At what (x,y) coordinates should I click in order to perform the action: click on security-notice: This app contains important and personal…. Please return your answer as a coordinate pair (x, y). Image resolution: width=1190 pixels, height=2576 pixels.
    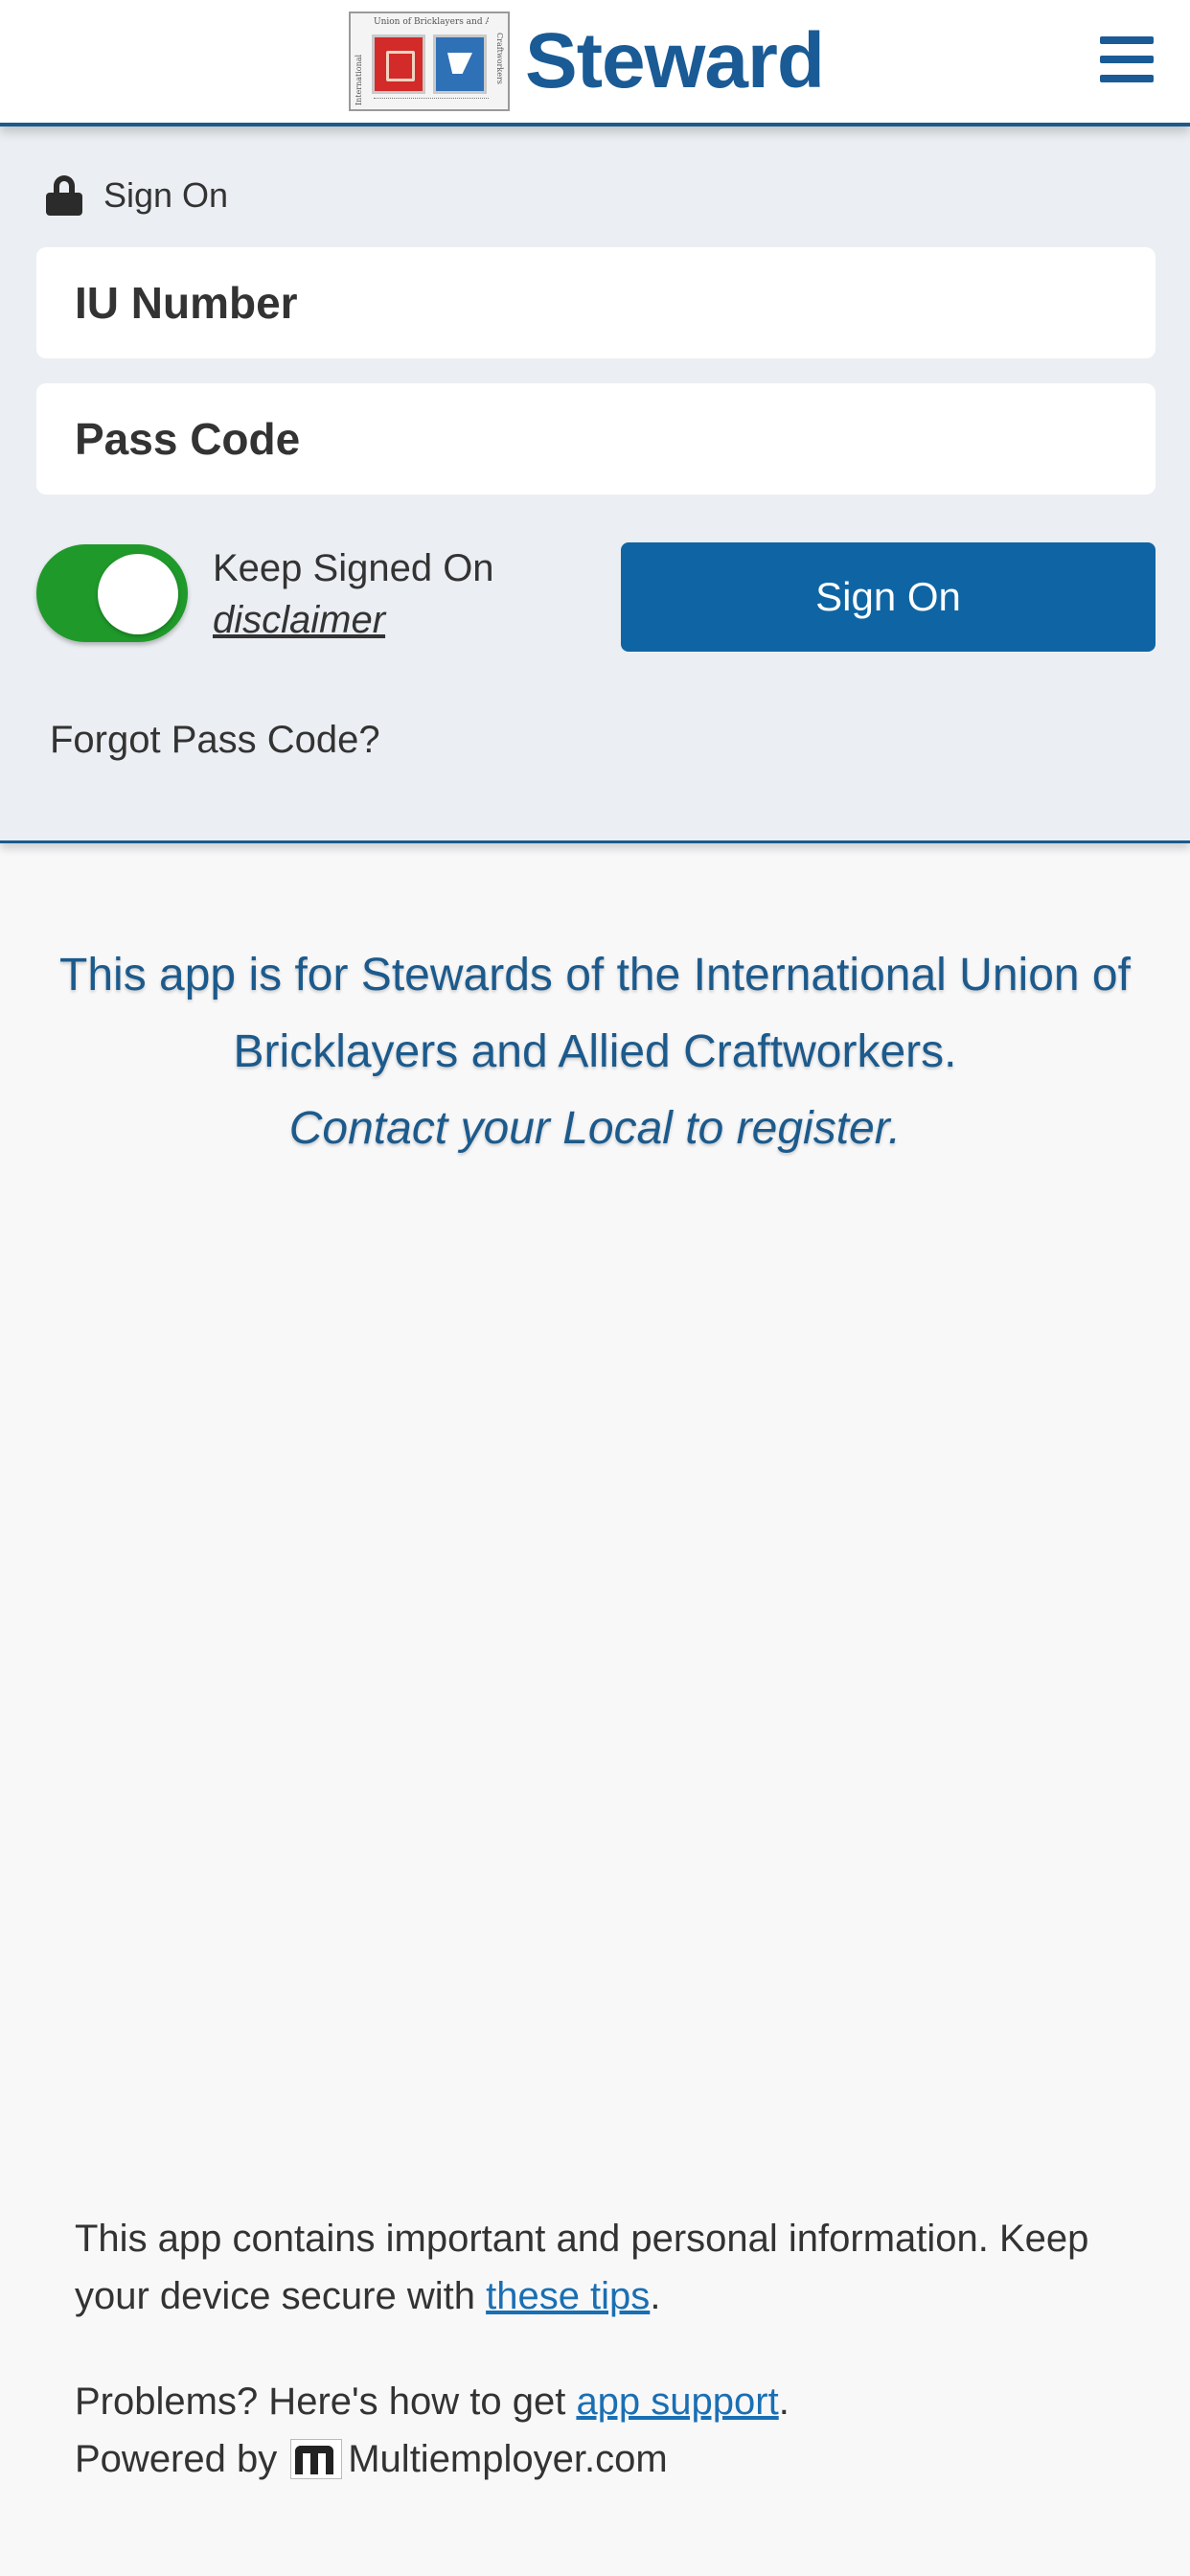
    Looking at the image, I should click on (582, 2267).